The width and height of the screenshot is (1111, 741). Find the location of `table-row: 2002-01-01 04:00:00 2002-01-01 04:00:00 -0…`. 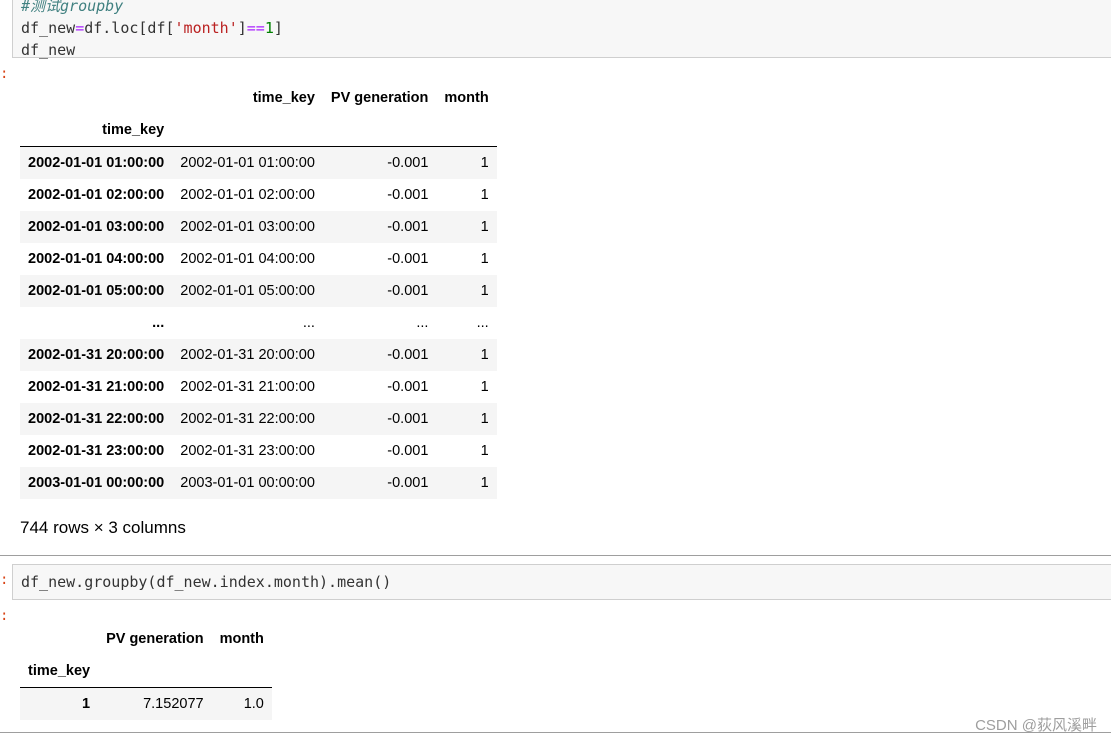

table-row: 2002-01-01 04:00:00 2002-01-01 04:00:00 -0… is located at coordinates (258, 259).